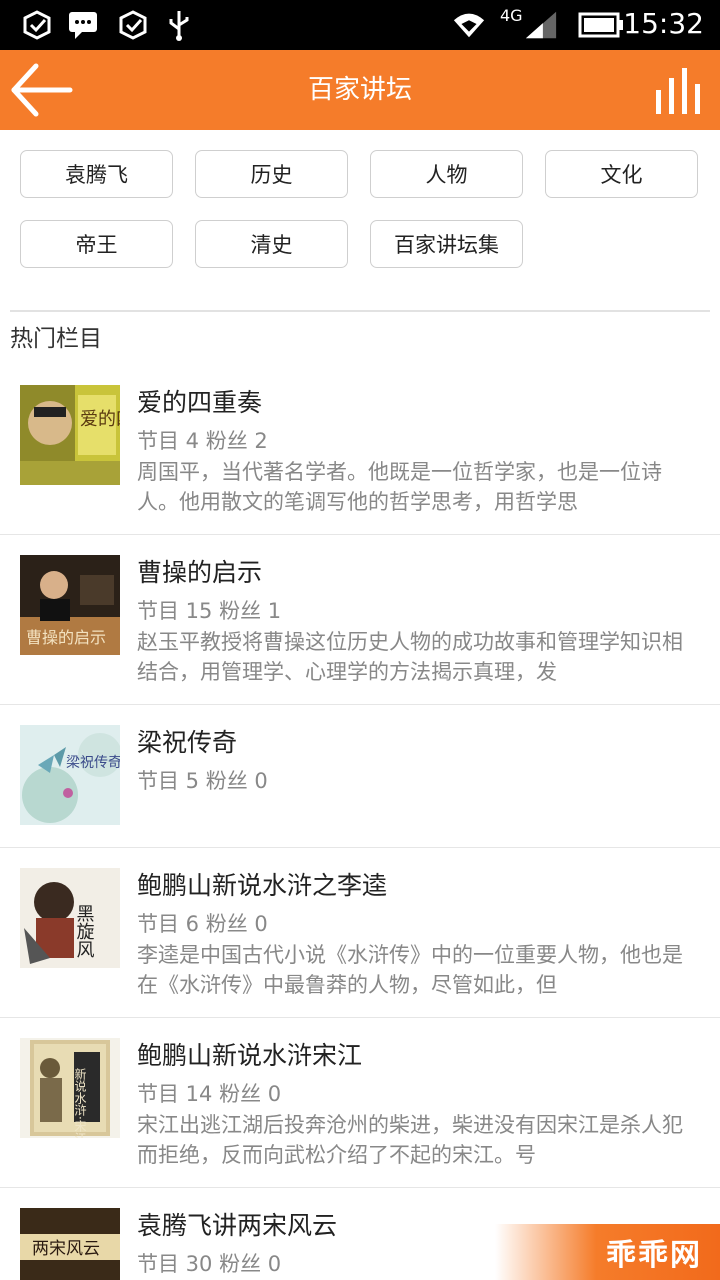  Describe the element at coordinates (56, 339) in the screenshot. I see `section-title: 热门栏目` at that location.